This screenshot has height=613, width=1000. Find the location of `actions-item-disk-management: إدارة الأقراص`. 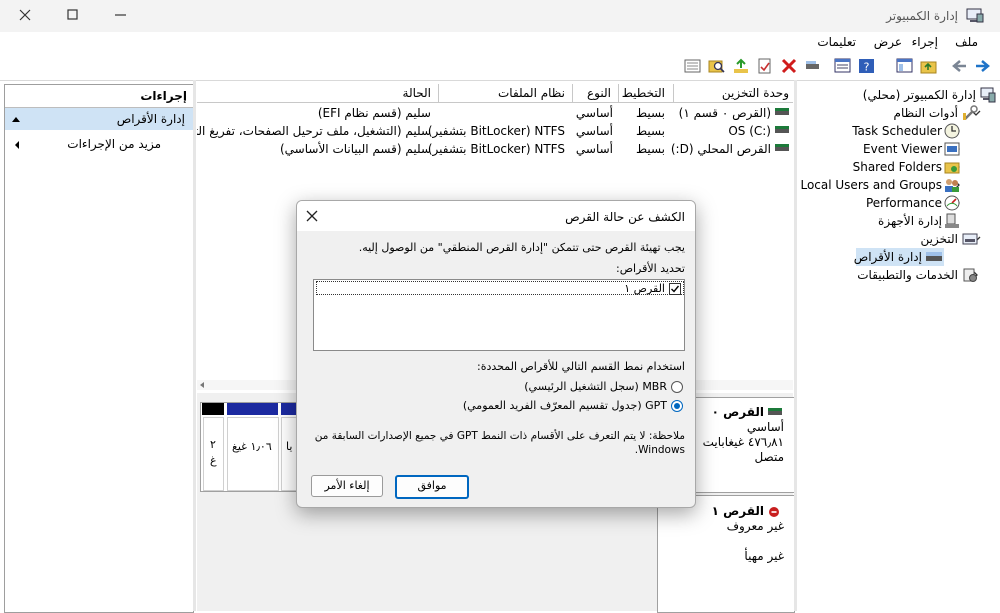

actions-item-disk-management: إدارة الأقراص is located at coordinates (99, 119).